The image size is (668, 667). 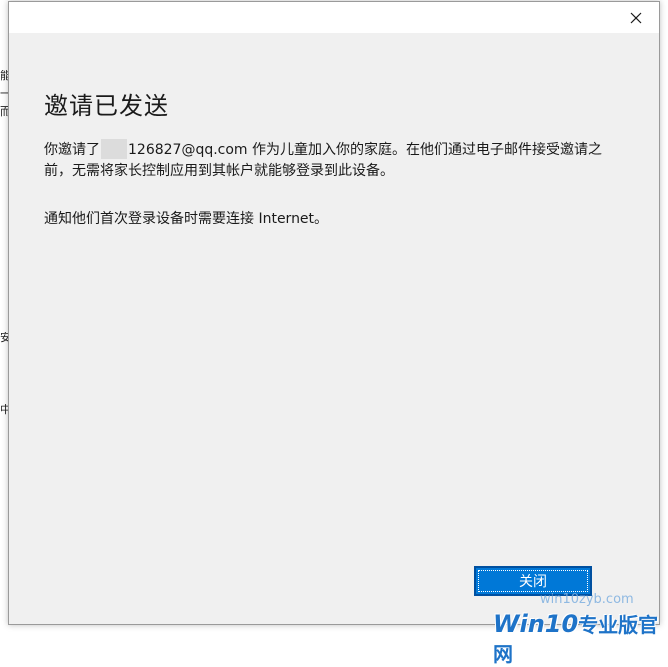 What do you see at coordinates (334, 17) in the screenshot?
I see `title-bar` at bounding box center [334, 17].